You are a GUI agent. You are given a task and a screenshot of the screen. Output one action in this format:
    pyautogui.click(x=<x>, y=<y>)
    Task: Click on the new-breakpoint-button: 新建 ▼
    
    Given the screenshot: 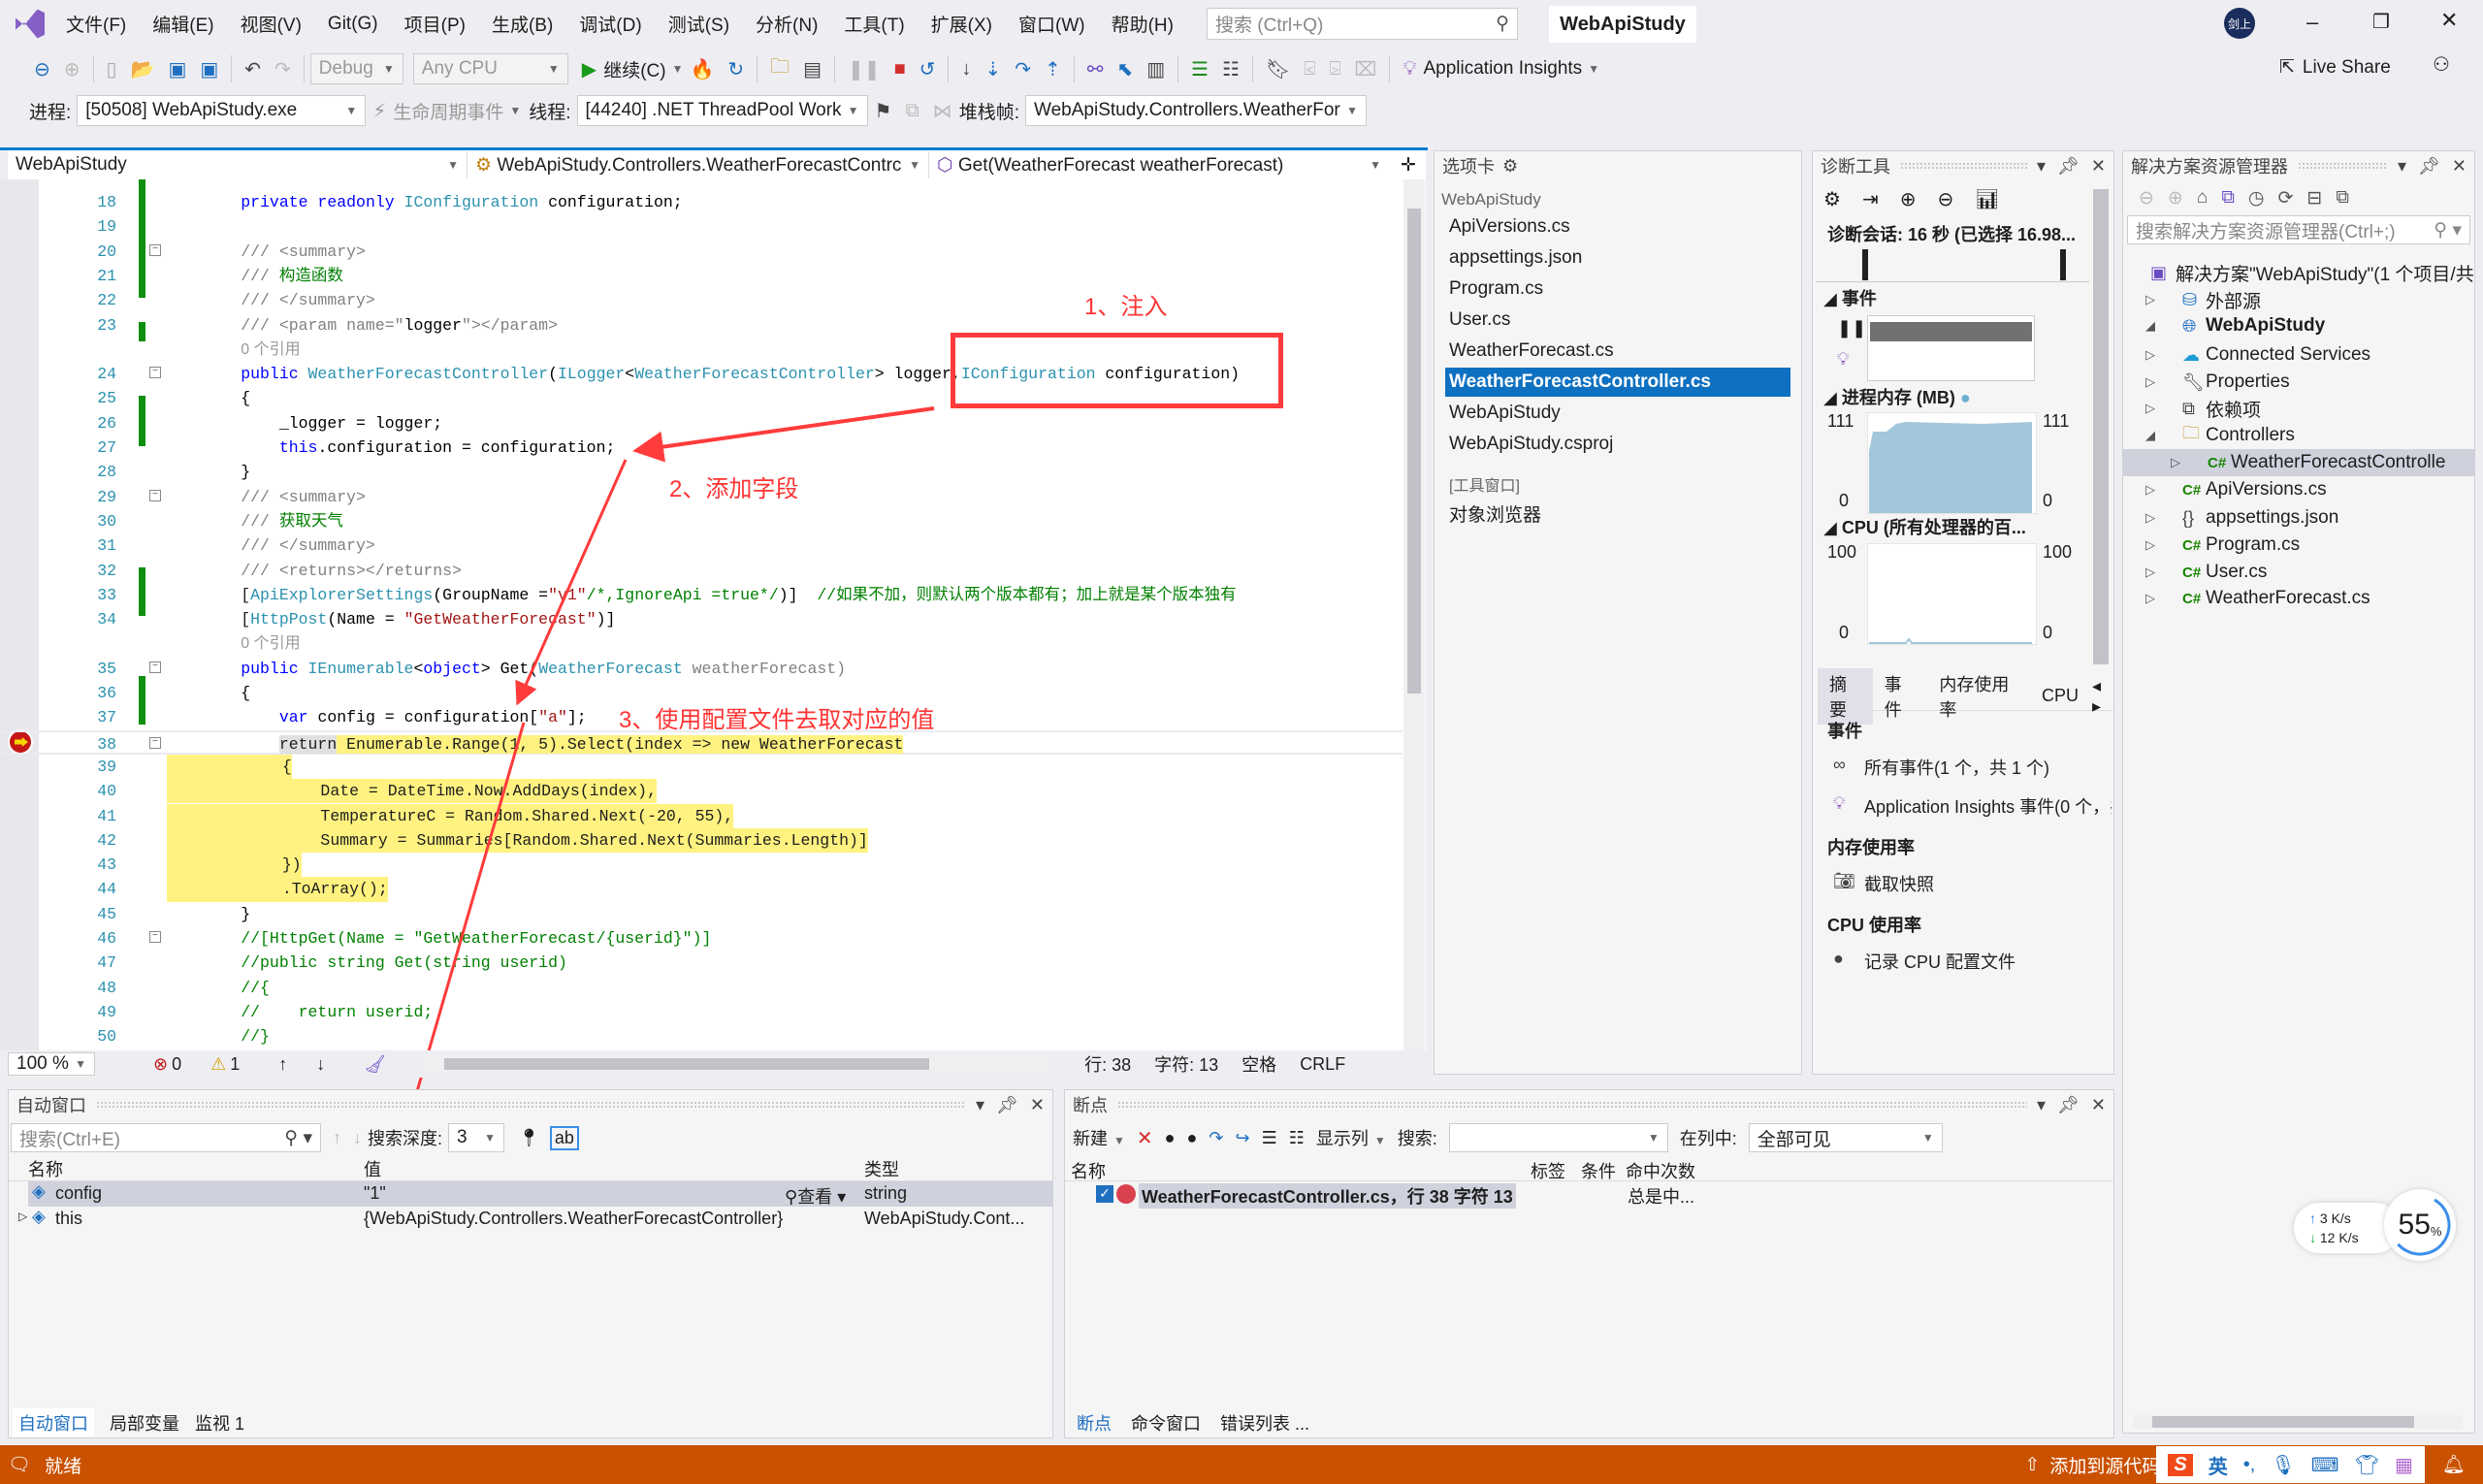 What is the action you would take?
    pyautogui.click(x=1099, y=1137)
    